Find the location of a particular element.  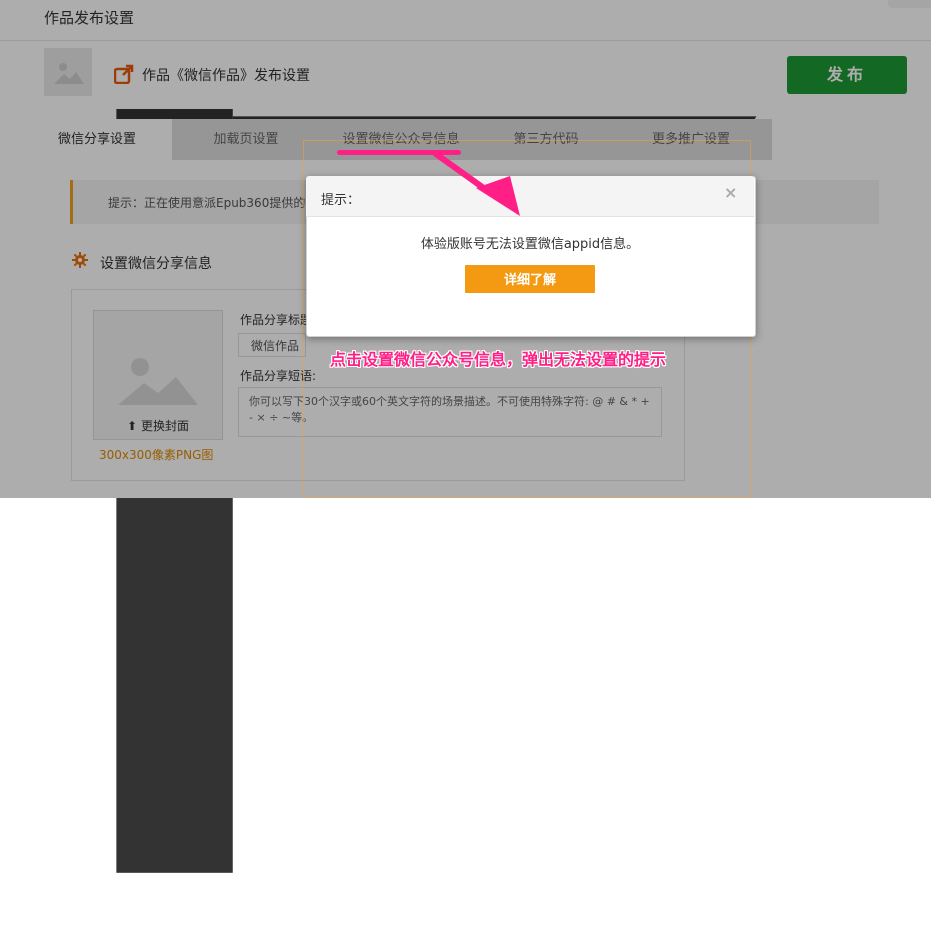

modal-header is located at coordinates (530, 196).